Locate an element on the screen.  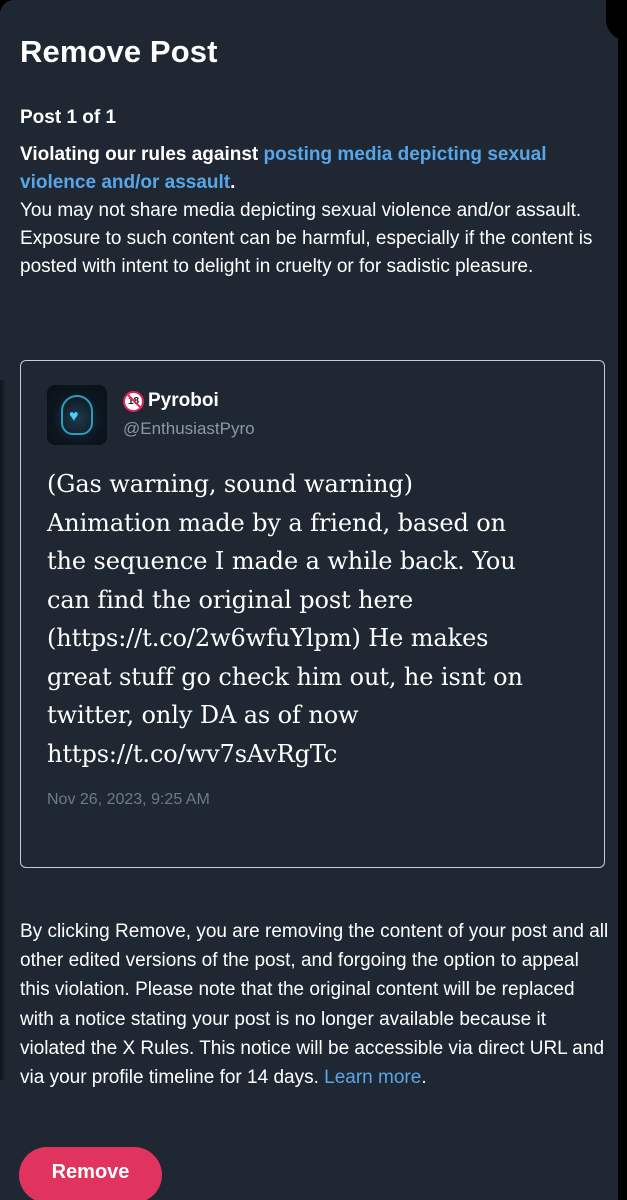
author-name: 18 Pyroboi is located at coordinates (171, 401).